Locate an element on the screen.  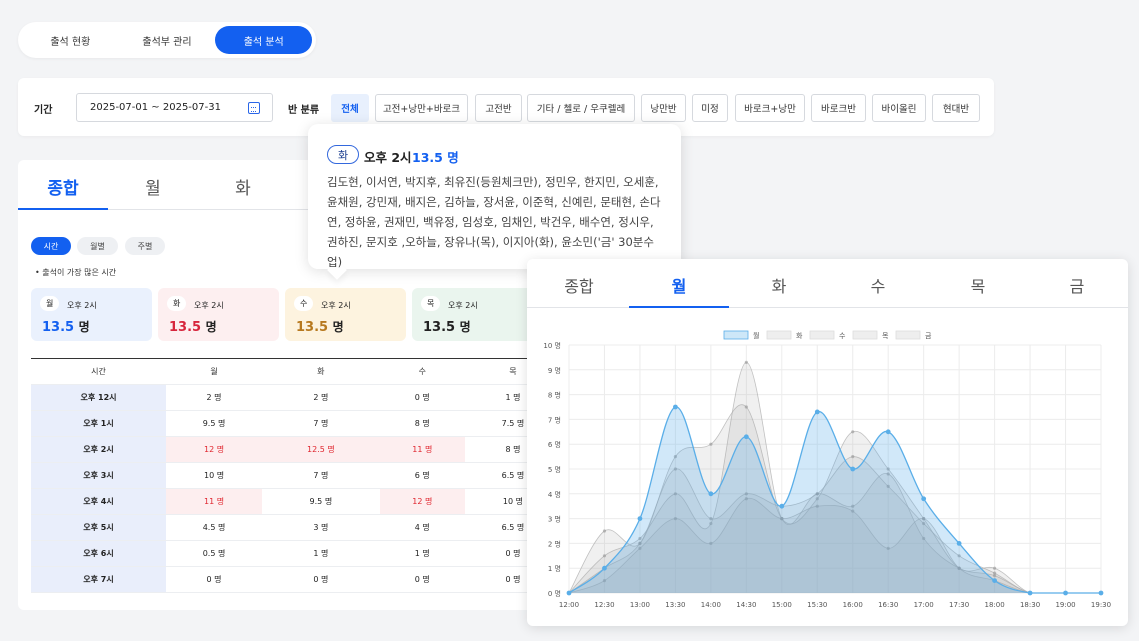
legend-label: 목 is located at coordinates (885, 336).